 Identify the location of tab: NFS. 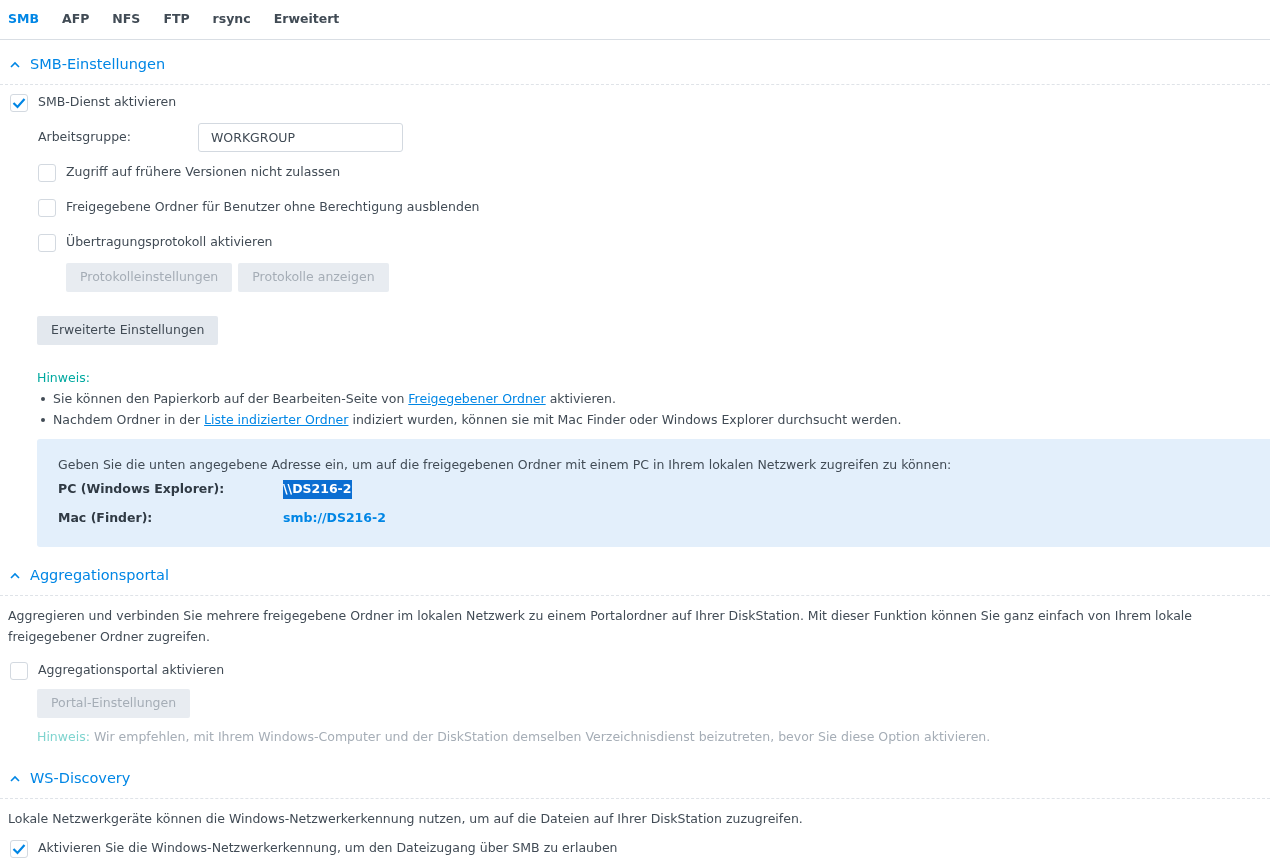
(126, 19).